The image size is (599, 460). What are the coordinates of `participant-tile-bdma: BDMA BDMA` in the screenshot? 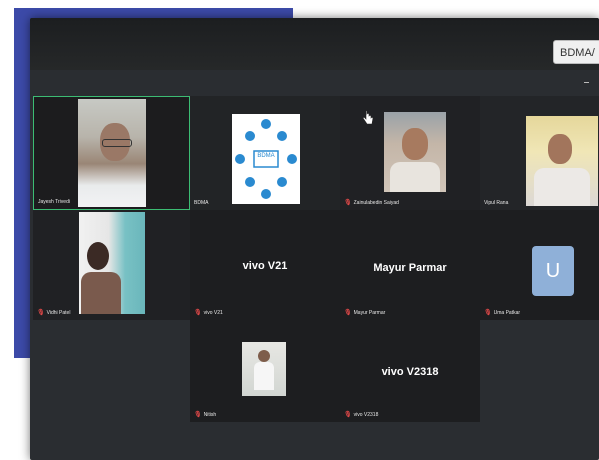 It's located at (265, 153).